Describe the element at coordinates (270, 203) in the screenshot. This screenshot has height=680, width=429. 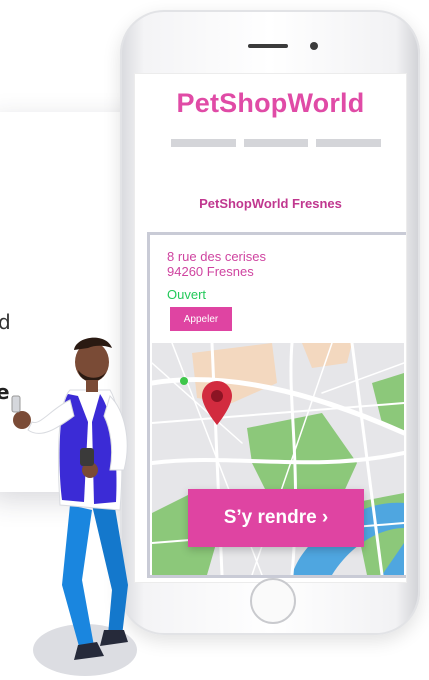
I see `store-title: PetShopWorld Fresnes` at that location.